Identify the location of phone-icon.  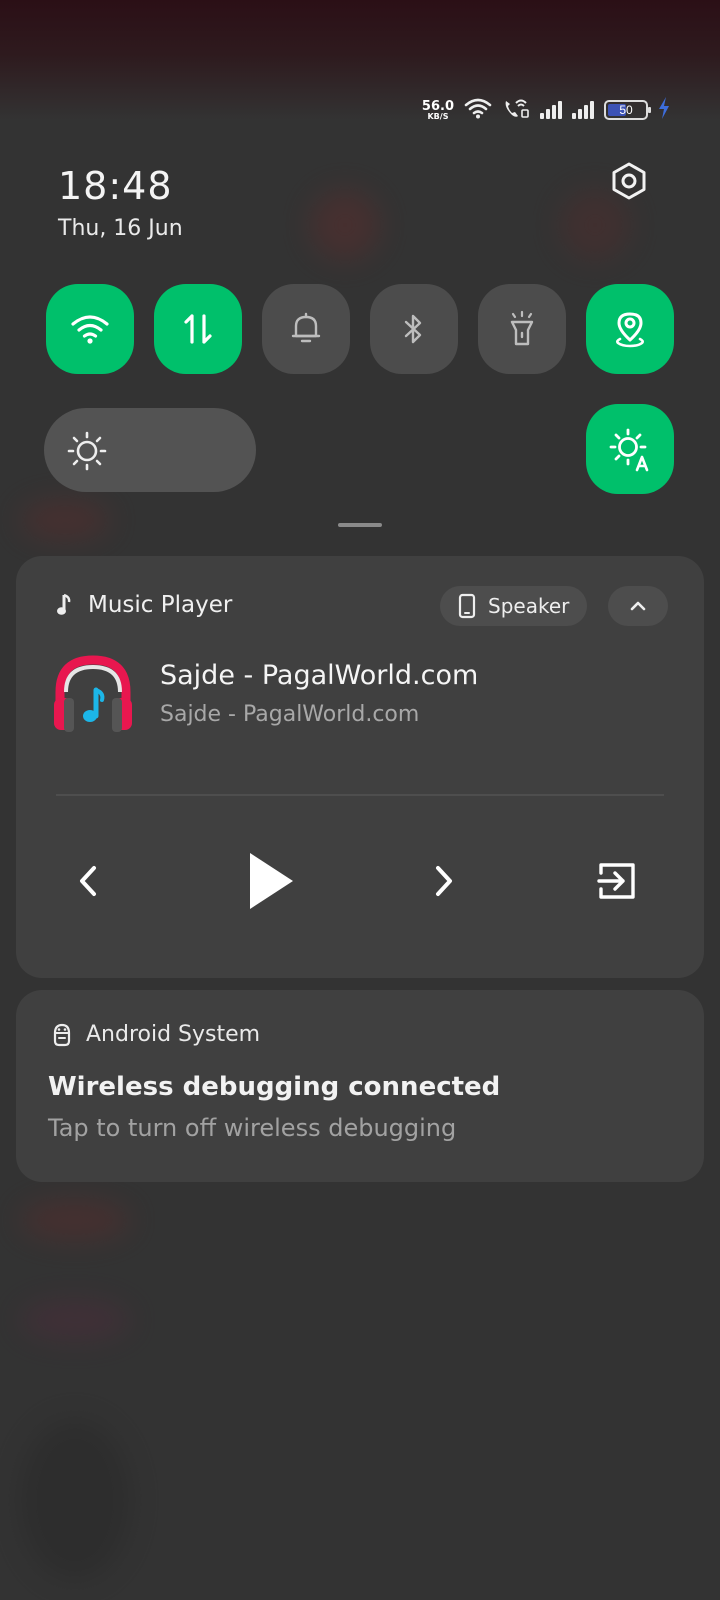
(467, 606).